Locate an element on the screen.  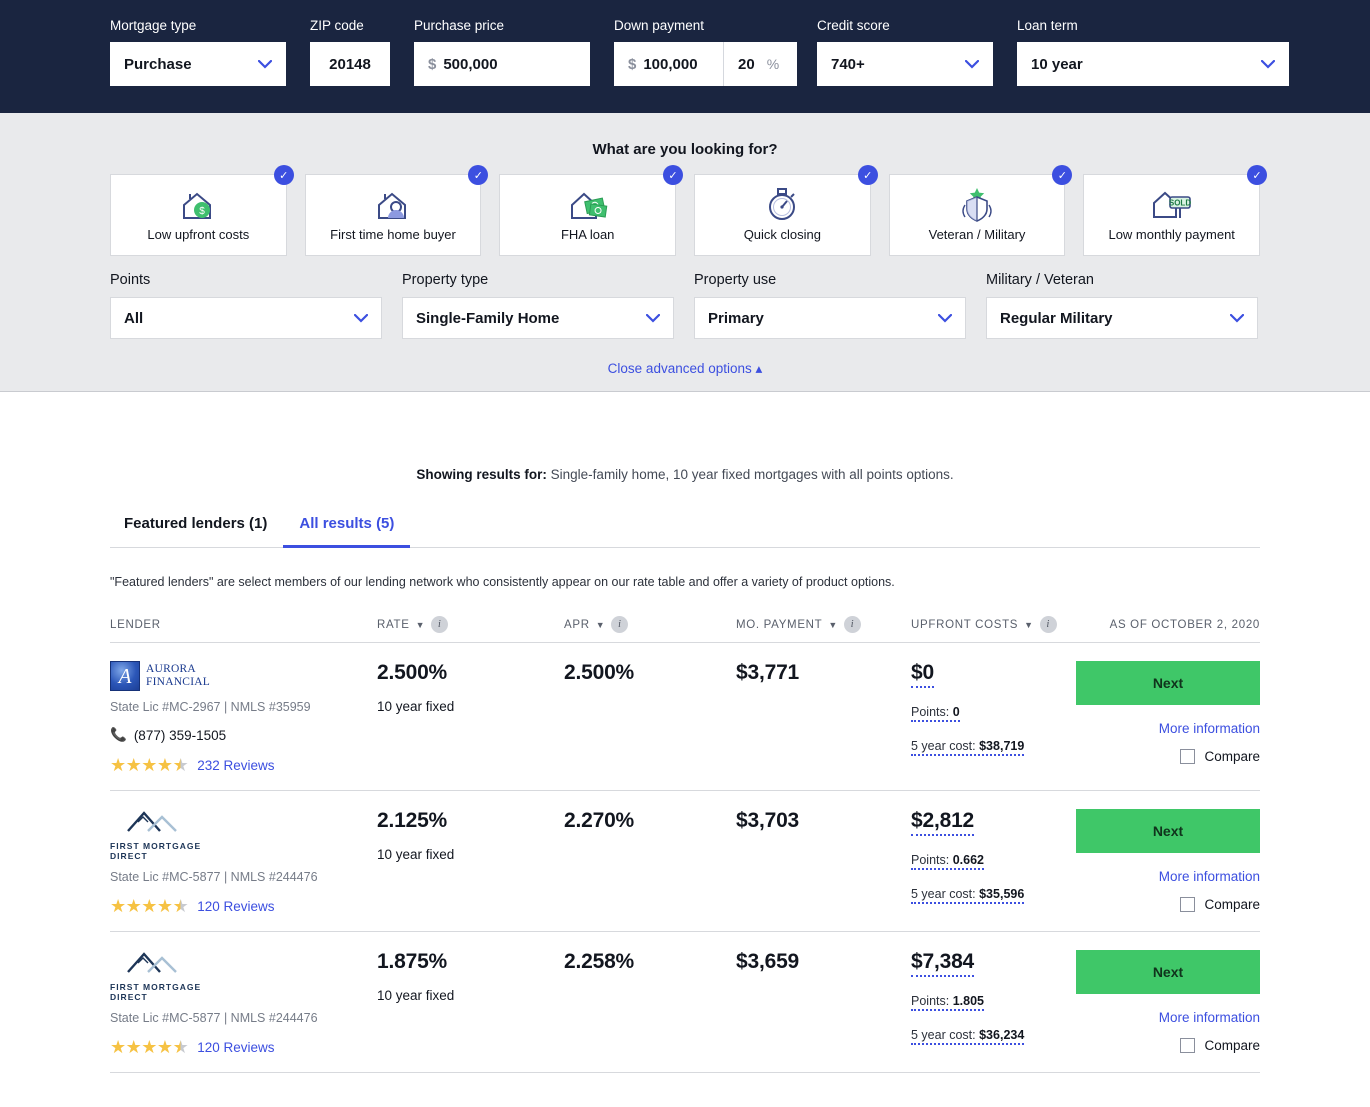
apr-cell: 2.270% is located at coordinates (650, 862).